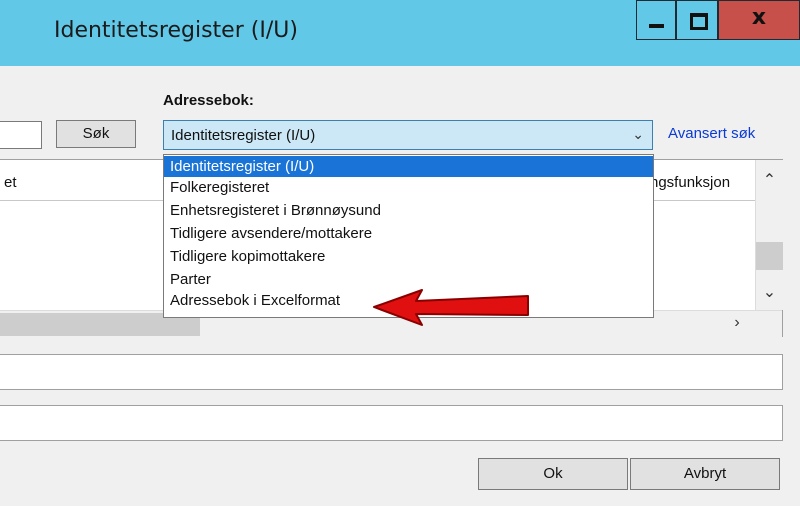 The image size is (800, 506). I want to click on annotation-arrow-icon, so click(451, 307).